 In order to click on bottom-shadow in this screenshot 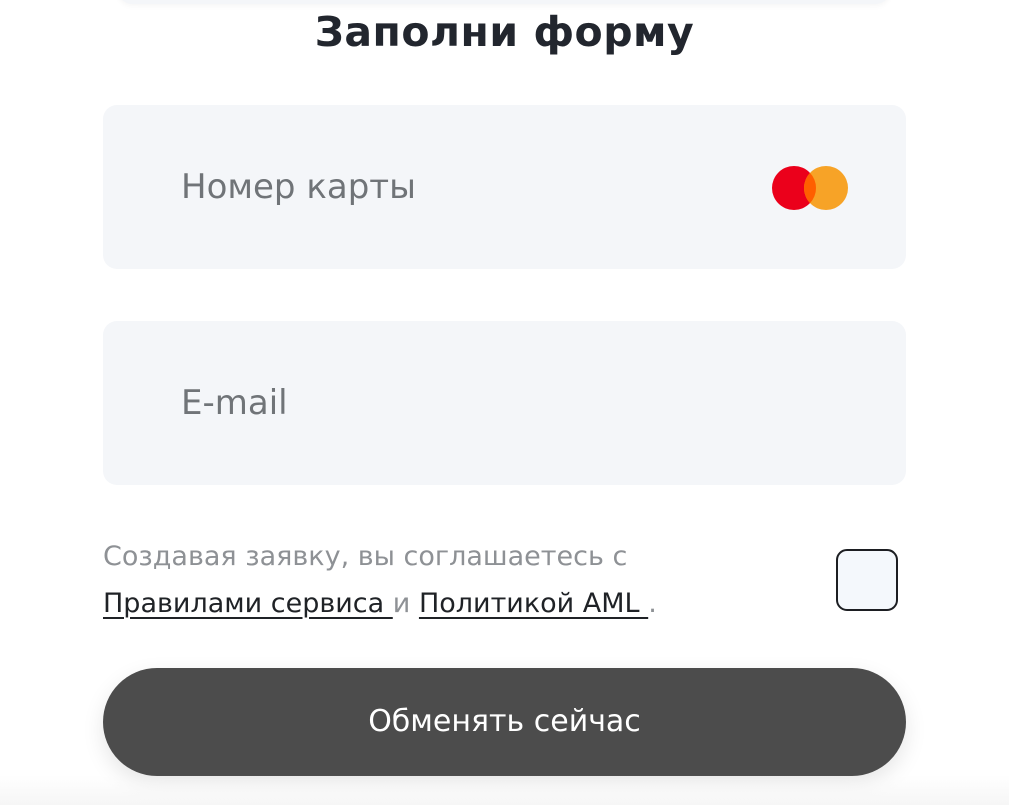, I will do `click(504, 790)`.